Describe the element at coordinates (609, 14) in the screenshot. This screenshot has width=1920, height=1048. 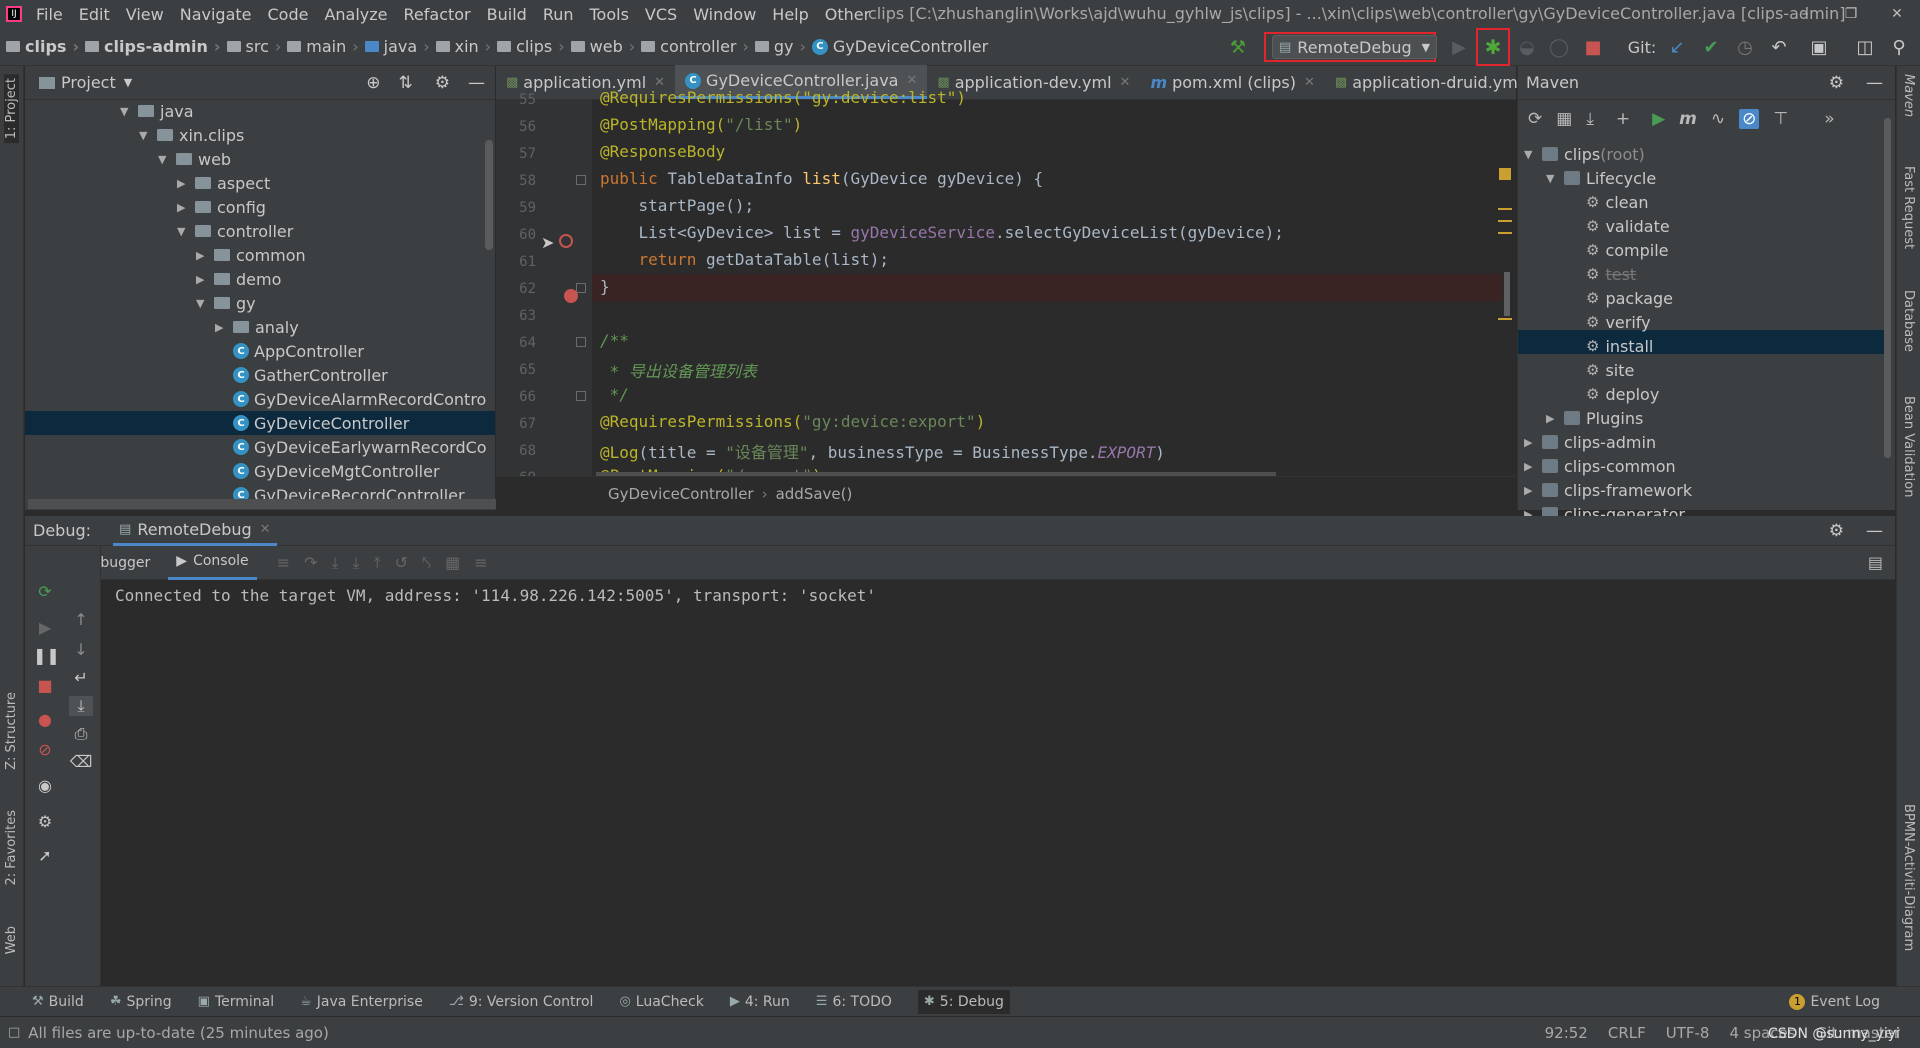
I see `menu-tools: Tools` at that location.